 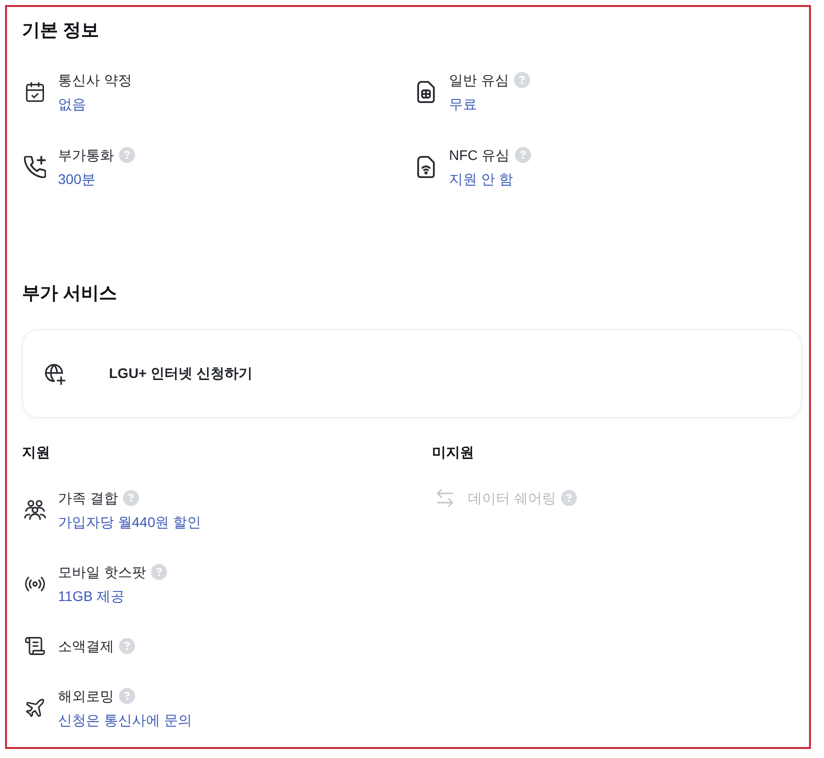 I want to click on item-value: 300분, so click(x=77, y=179).